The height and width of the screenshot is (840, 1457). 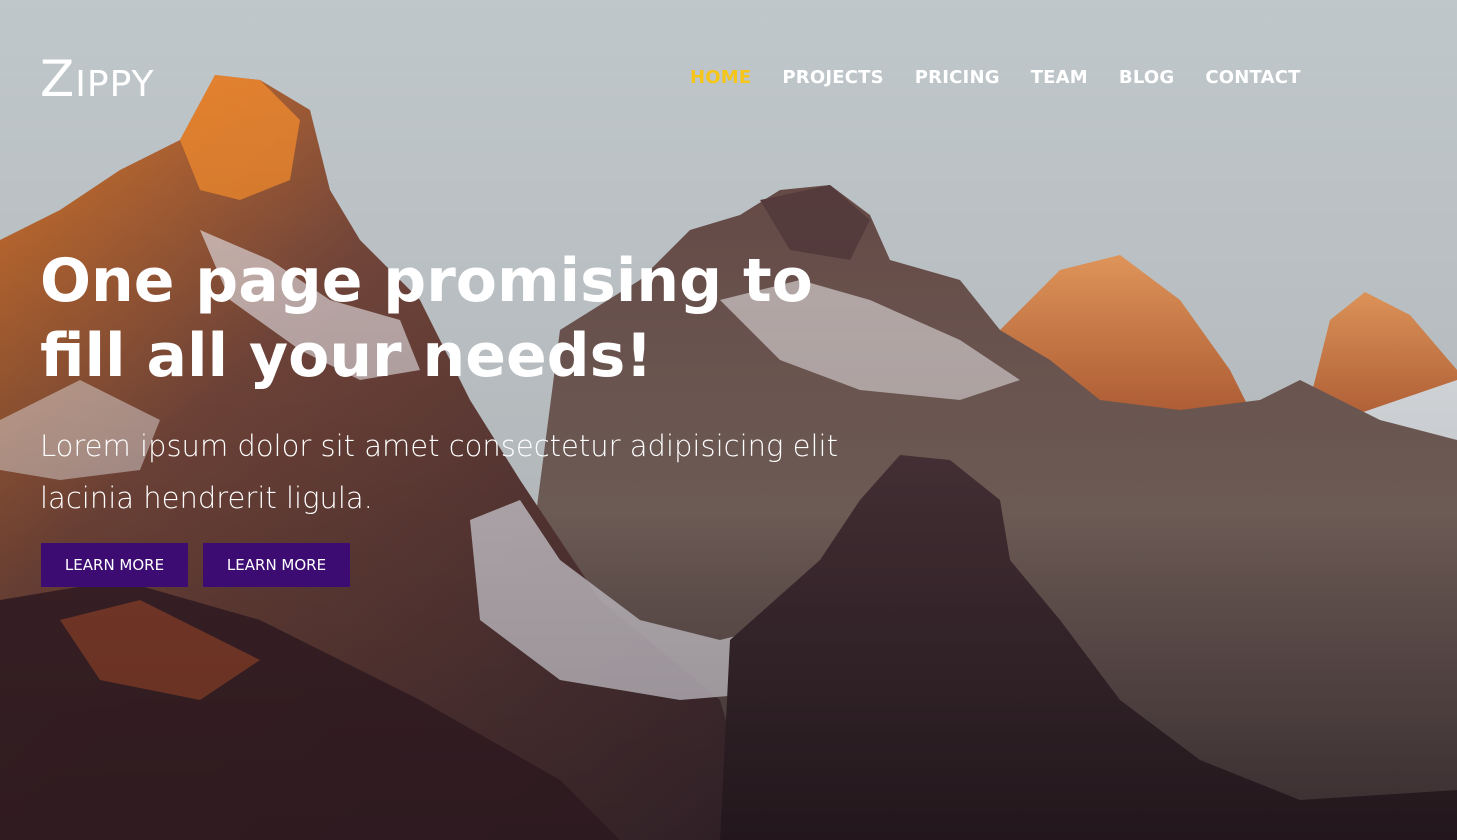 I want to click on headline-line-2: fill all your needs!, so click(x=346, y=356).